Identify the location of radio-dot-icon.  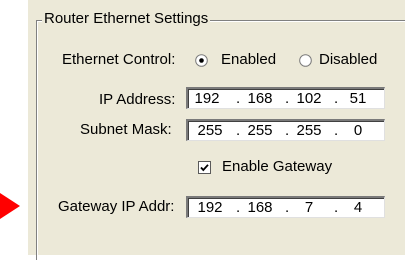
(201, 60).